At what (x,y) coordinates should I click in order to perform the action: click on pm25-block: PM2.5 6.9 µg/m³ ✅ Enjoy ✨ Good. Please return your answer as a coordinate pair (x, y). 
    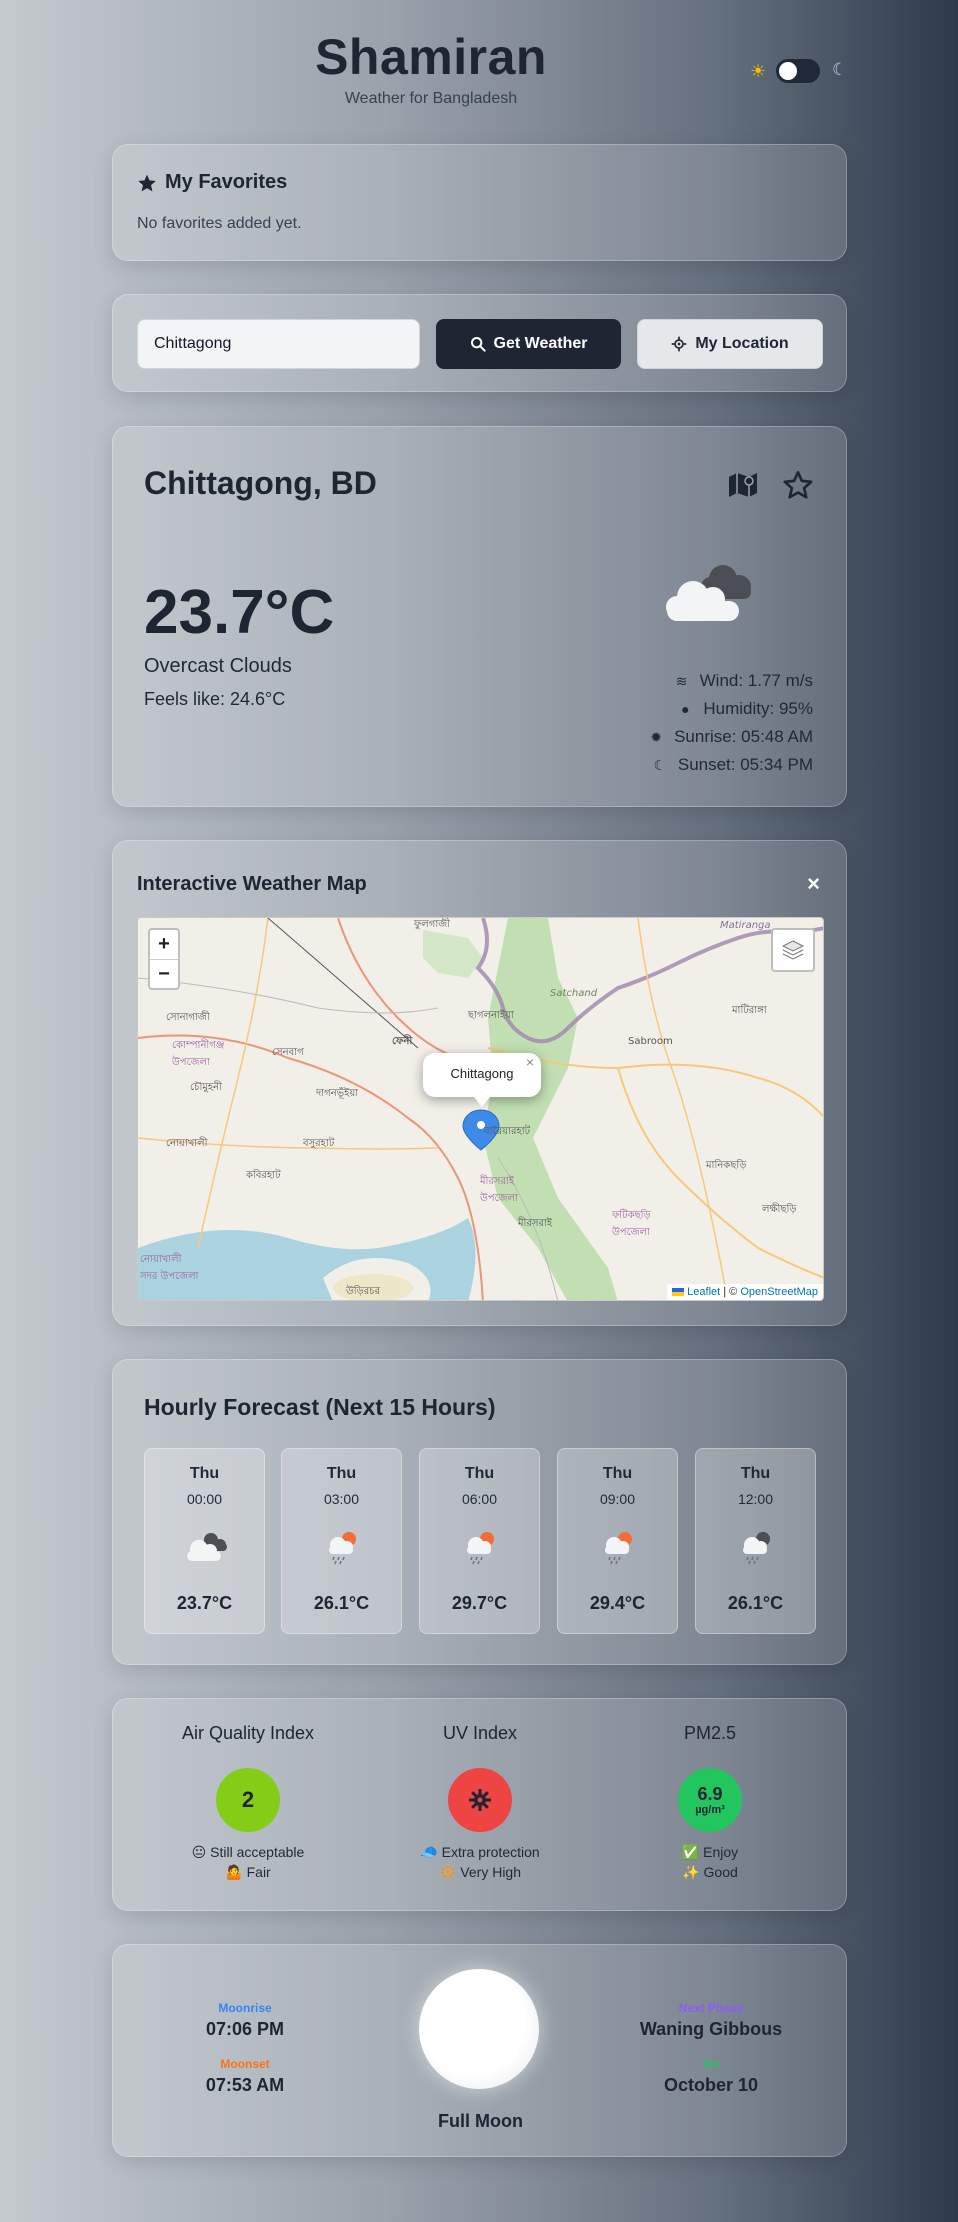
    Looking at the image, I should click on (710, 1802).